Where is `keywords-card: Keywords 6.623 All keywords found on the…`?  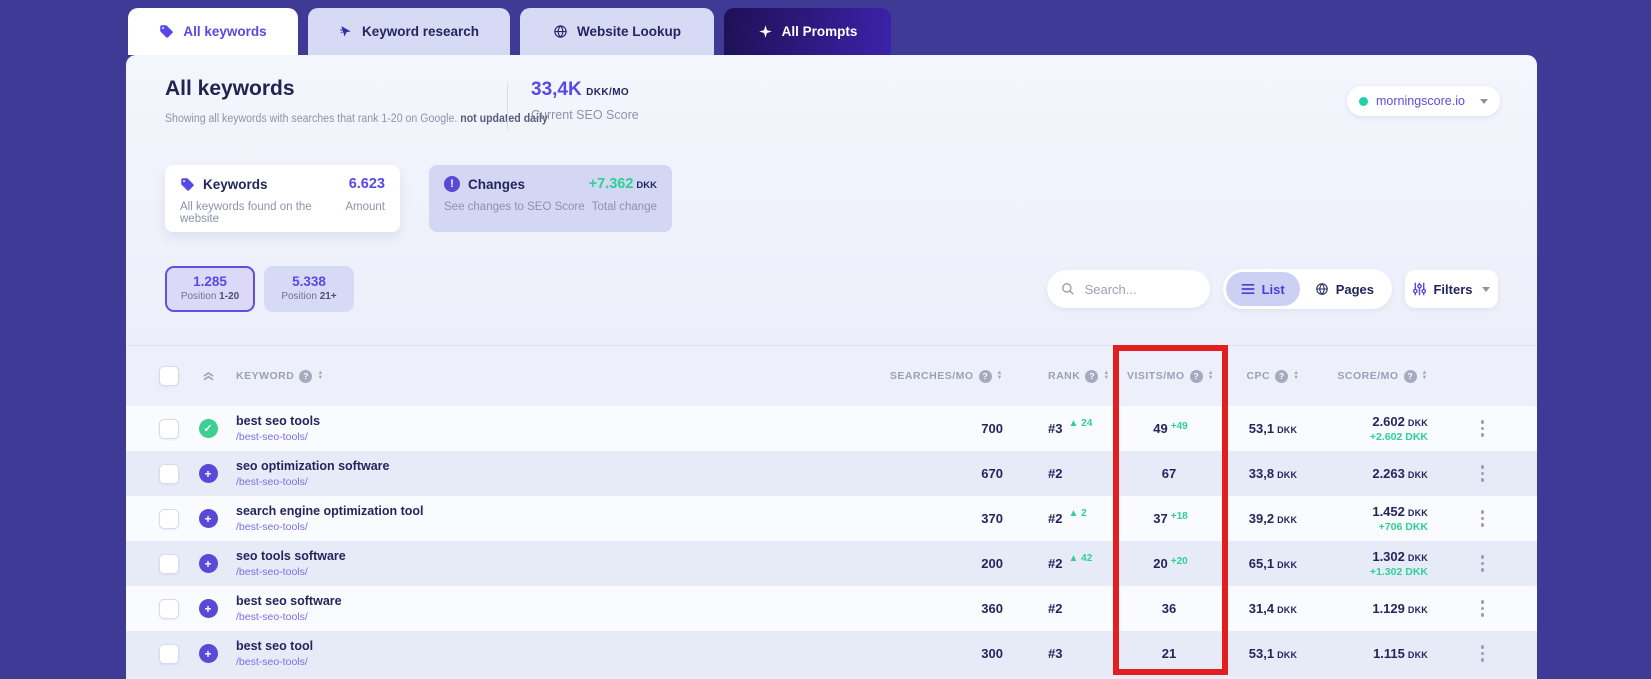
keywords-card: Keywords 6.623 All keywords found on the… is located at coordinates (282, 198).